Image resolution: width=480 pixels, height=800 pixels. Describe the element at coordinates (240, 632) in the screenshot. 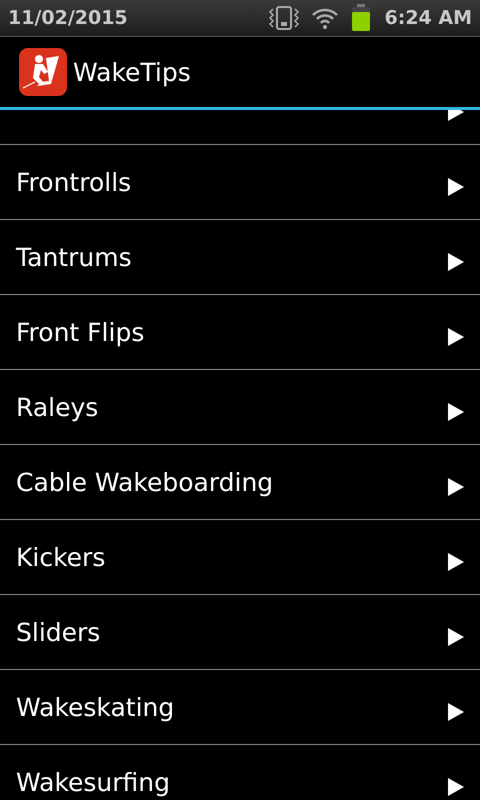

I see `list-item: Sliders` at that location.